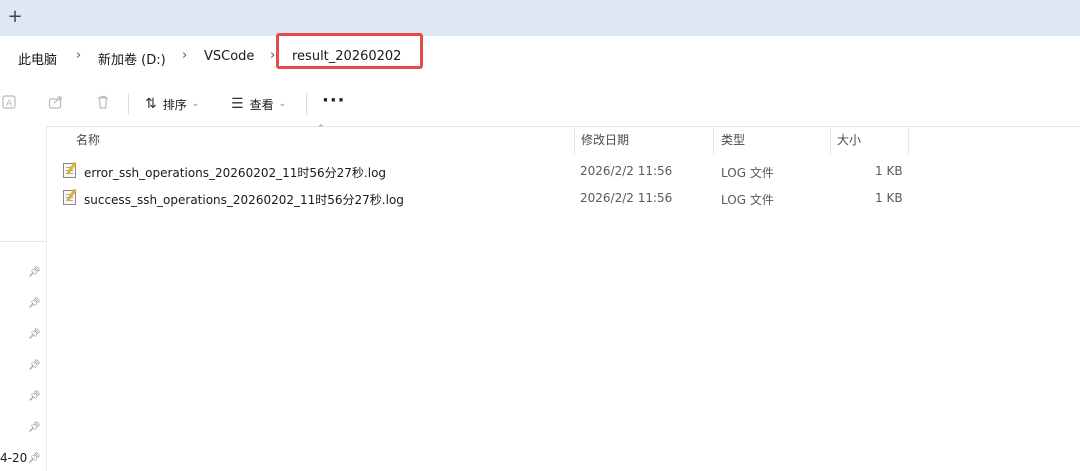 The width and height of the screenshot is (1080, 471). I want to click on share-icon, so click(56, 104).